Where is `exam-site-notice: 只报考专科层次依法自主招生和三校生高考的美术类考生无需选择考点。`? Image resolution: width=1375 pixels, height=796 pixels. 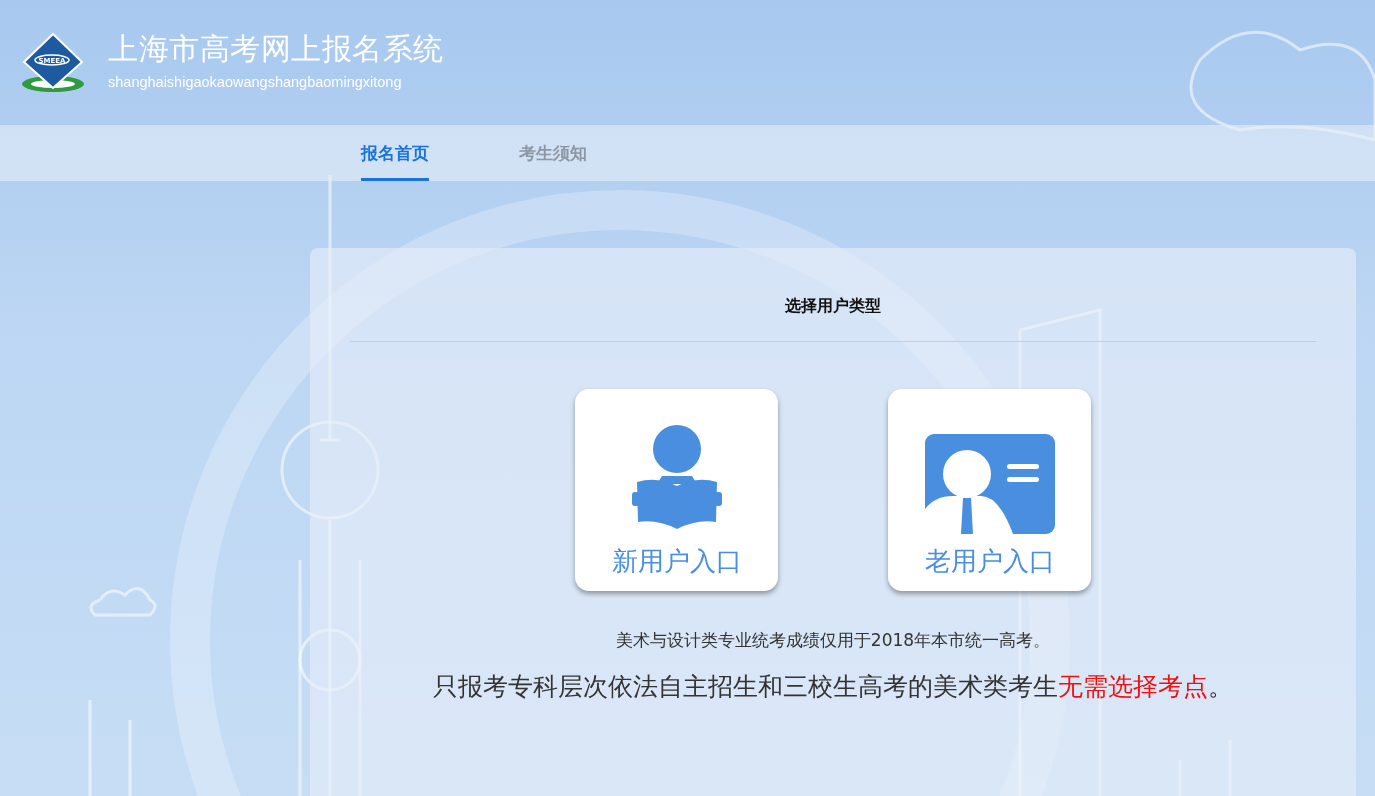 exam-site-notice: 只报考专科层次依法自主招生和三校生高考的美术类考生无需选择考点。 is located at coordinates (833, 687).